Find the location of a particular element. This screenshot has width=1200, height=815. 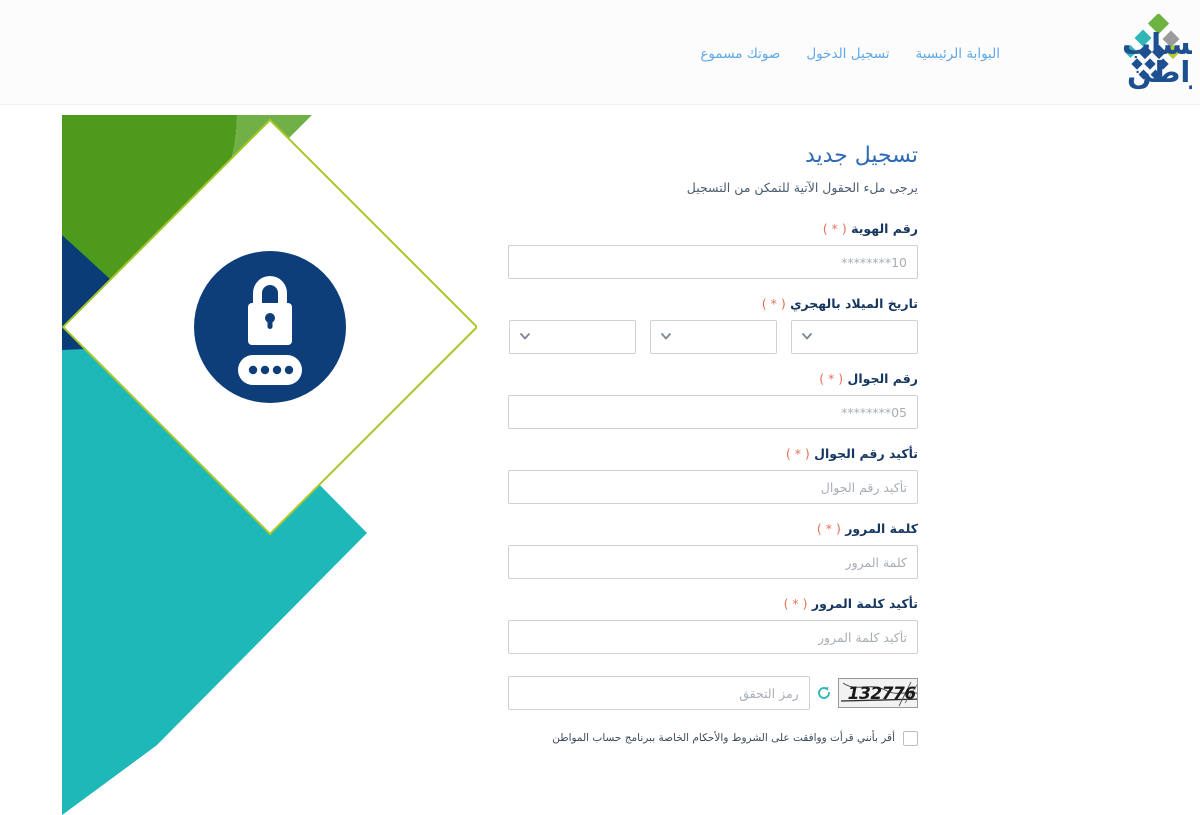

confirm-mobile-number-input is located at coordinates (713, 487).